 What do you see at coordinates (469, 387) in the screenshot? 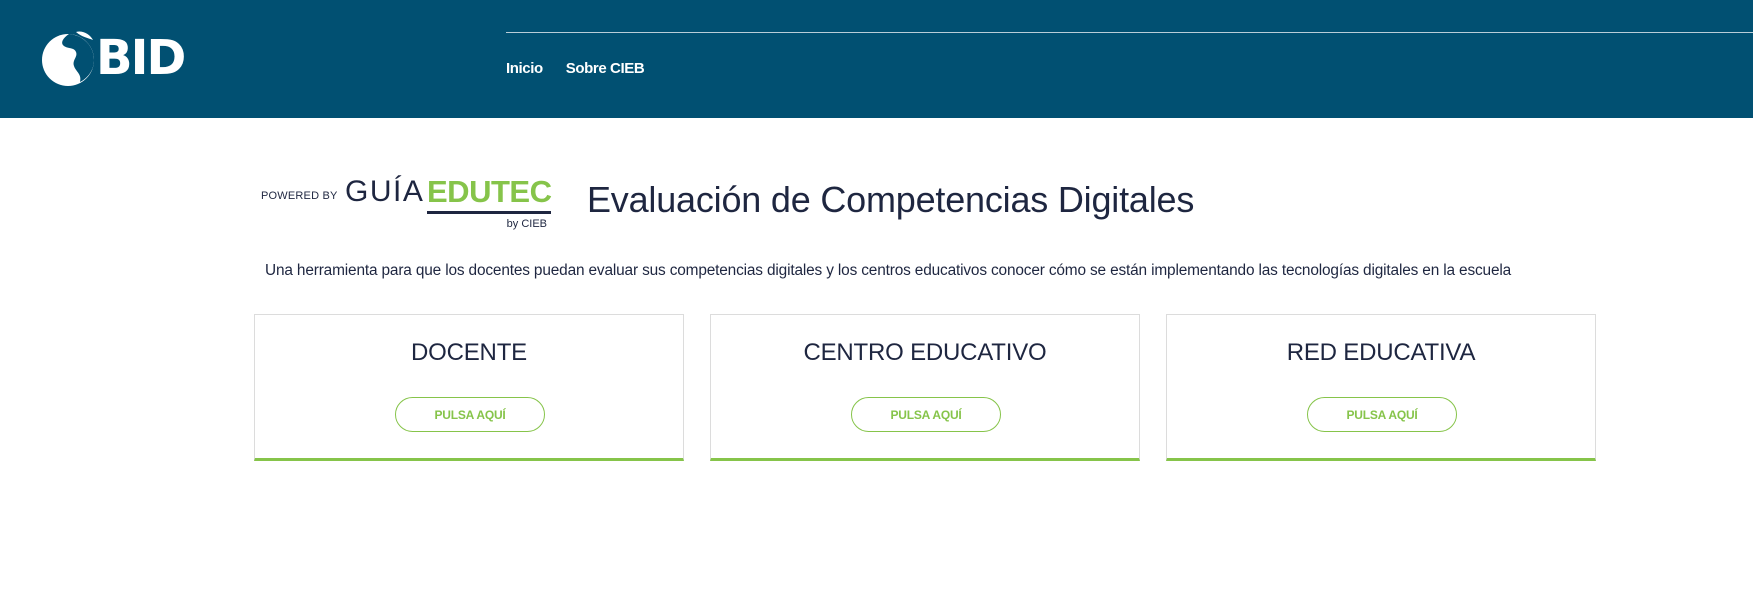
I see `card-docente: DOCENTE PULSA AQUÍ` at bounding box center [469, 387].